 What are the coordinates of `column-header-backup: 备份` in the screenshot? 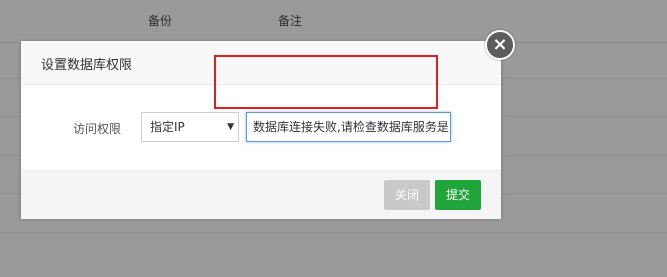 It's located at (160, 21).